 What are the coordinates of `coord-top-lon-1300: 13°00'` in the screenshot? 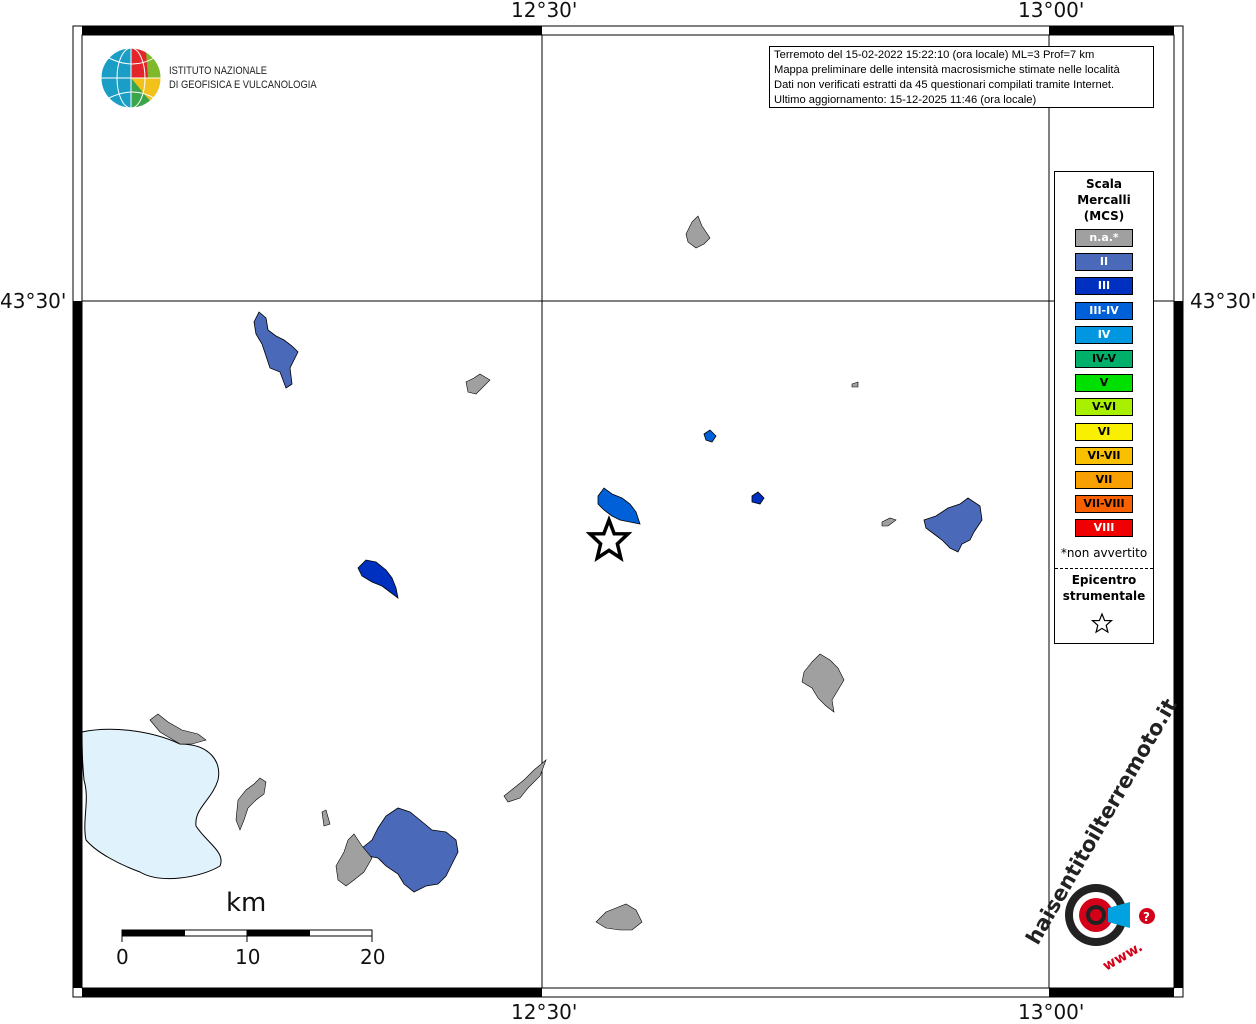 It's located at (1051, 11).